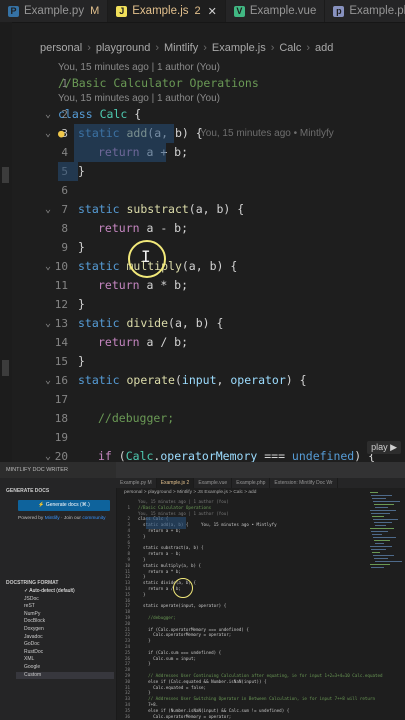 The width and height of the screenshot is (405, 720). Describe the element at coordinates (61, 399) in the screenshot. I see `line-number: 17` at that location.